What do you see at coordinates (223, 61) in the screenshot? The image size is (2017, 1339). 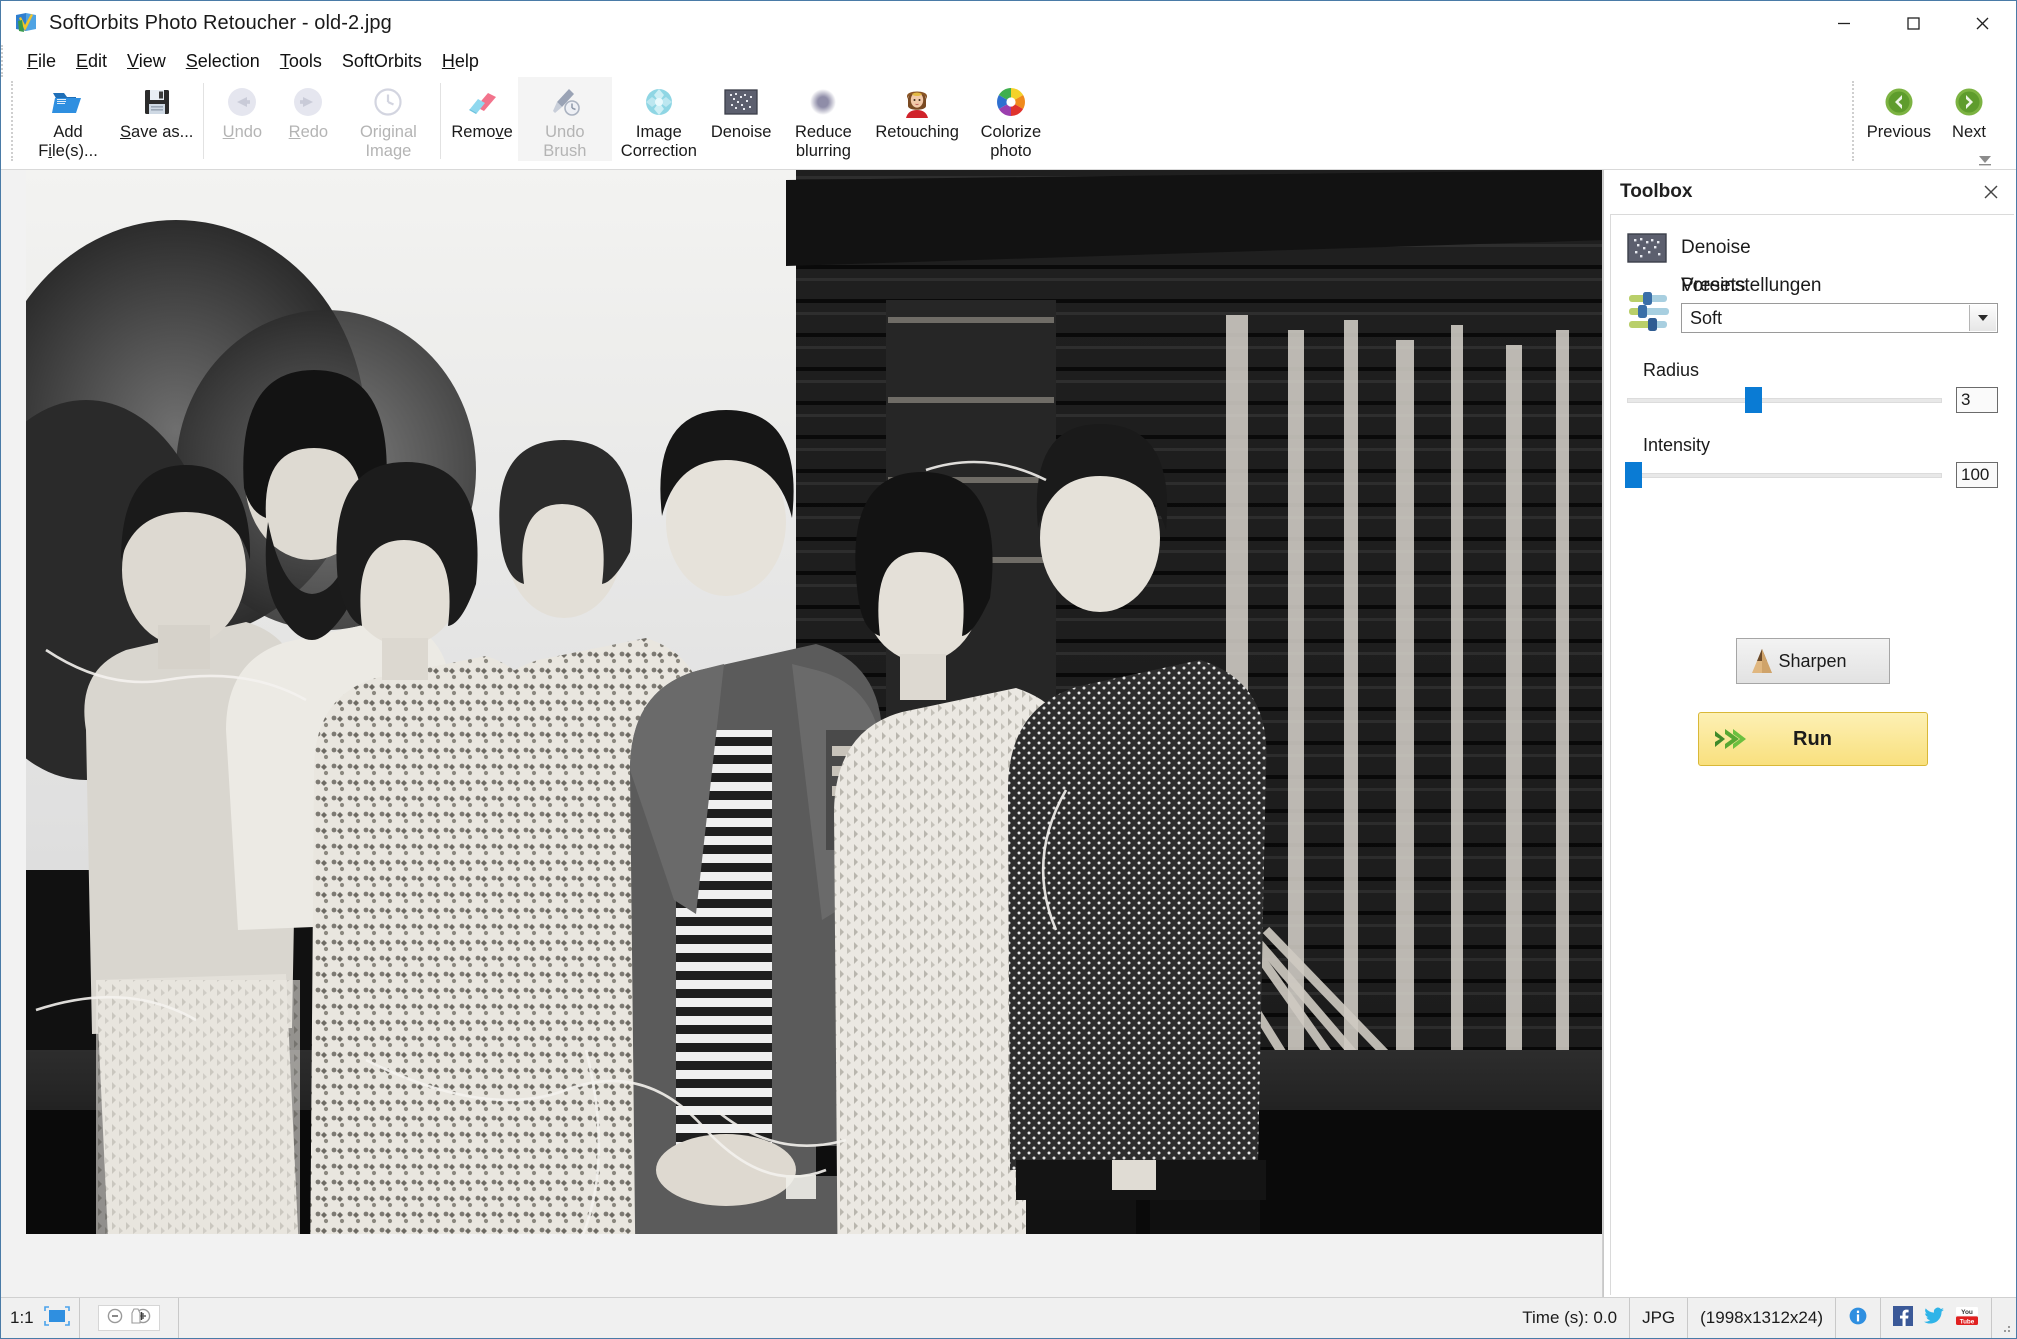 I see `menu-selection: Selection` at bounding box center [223, 61].